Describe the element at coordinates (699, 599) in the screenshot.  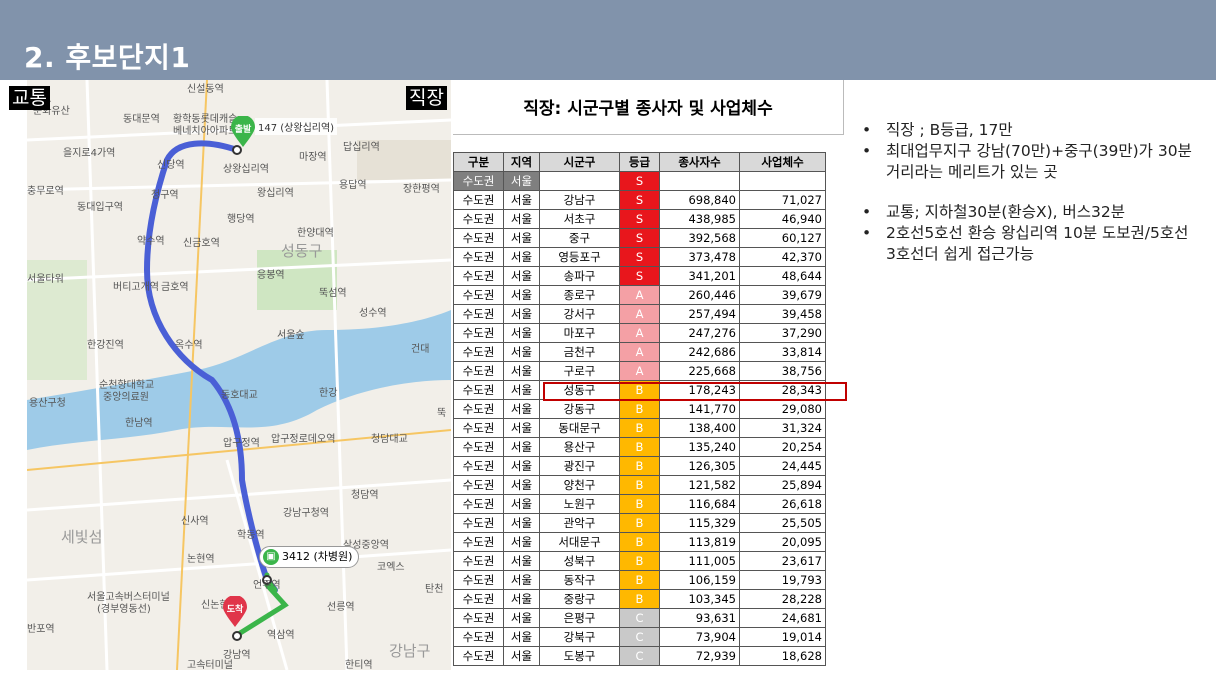
I see `cell-workers: 103,345` at that location.